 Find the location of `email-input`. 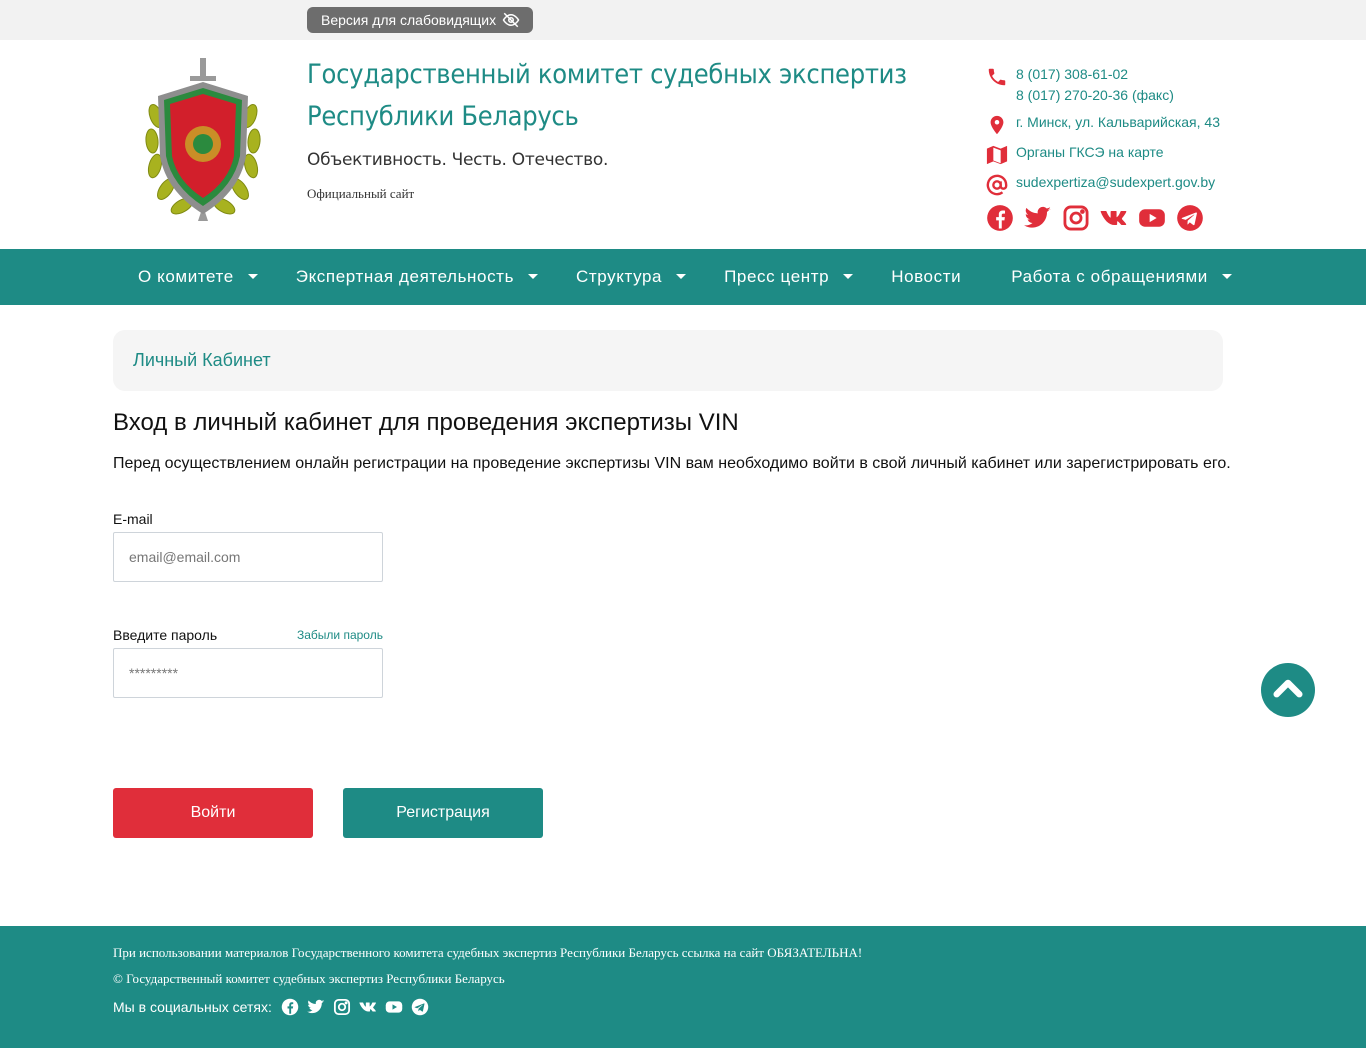

email-input is located at coordinates (248, 557).